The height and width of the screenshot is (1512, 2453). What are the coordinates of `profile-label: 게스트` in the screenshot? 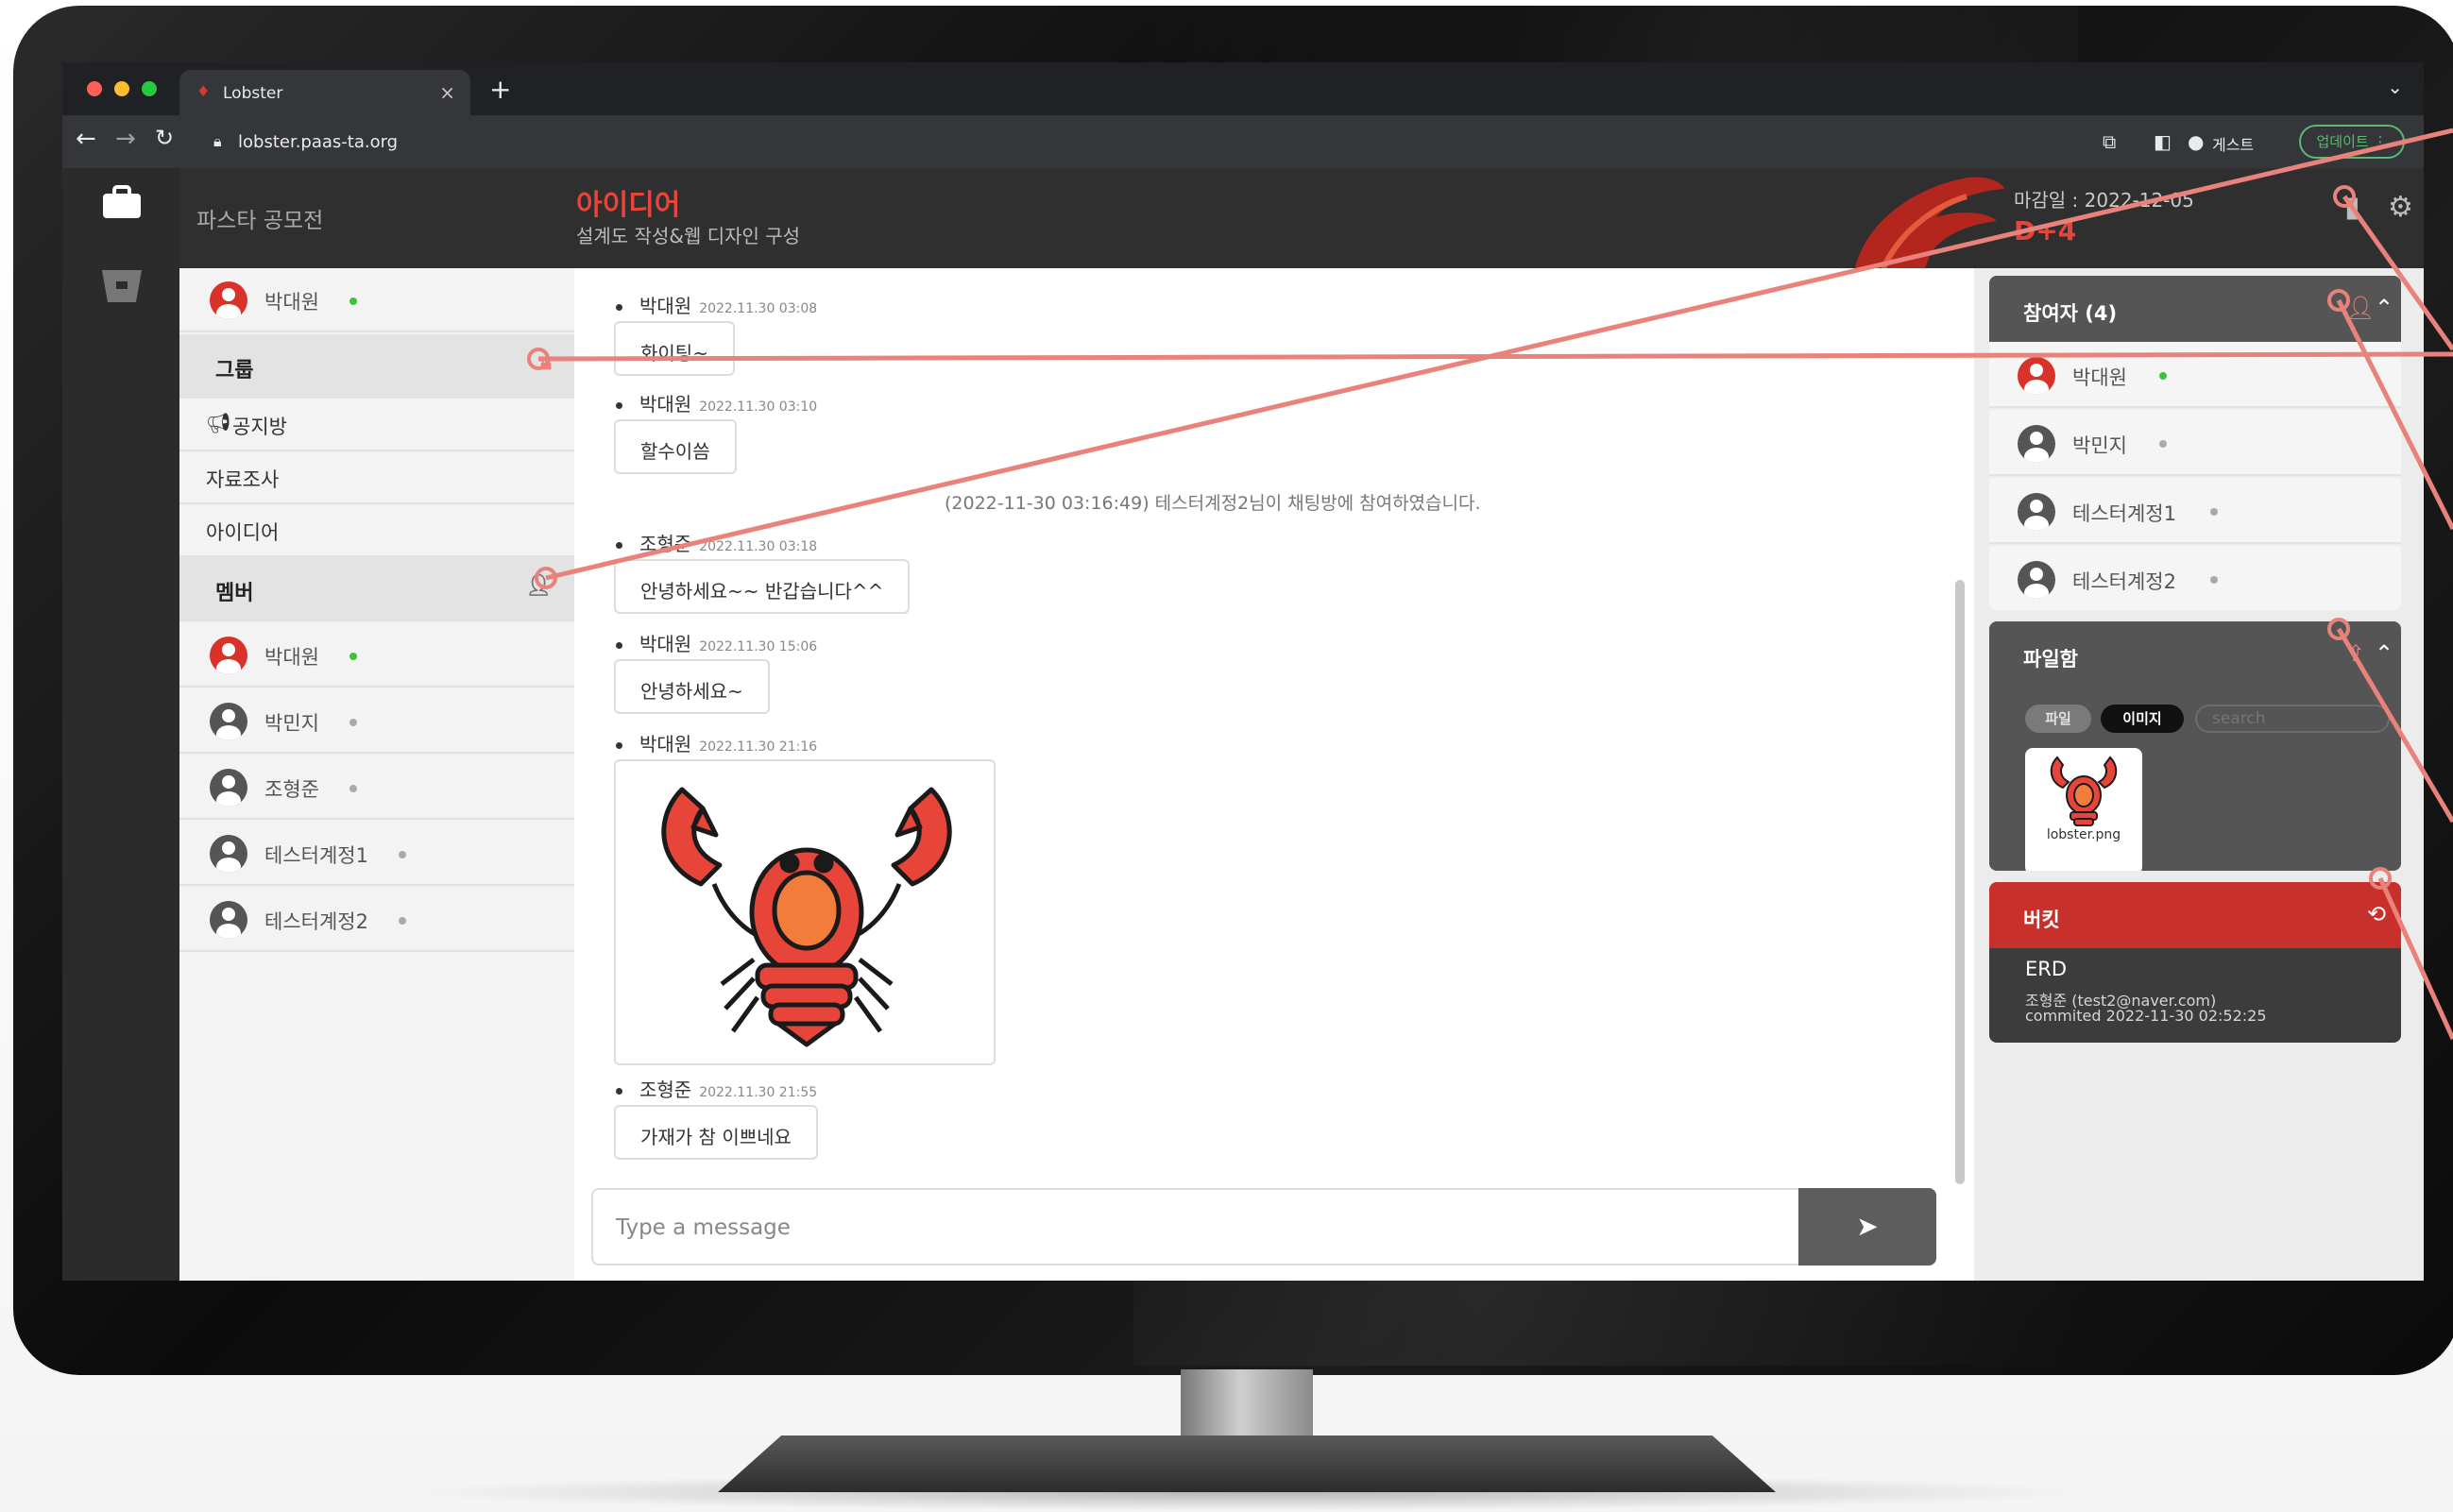 It's located at (2233, 143).